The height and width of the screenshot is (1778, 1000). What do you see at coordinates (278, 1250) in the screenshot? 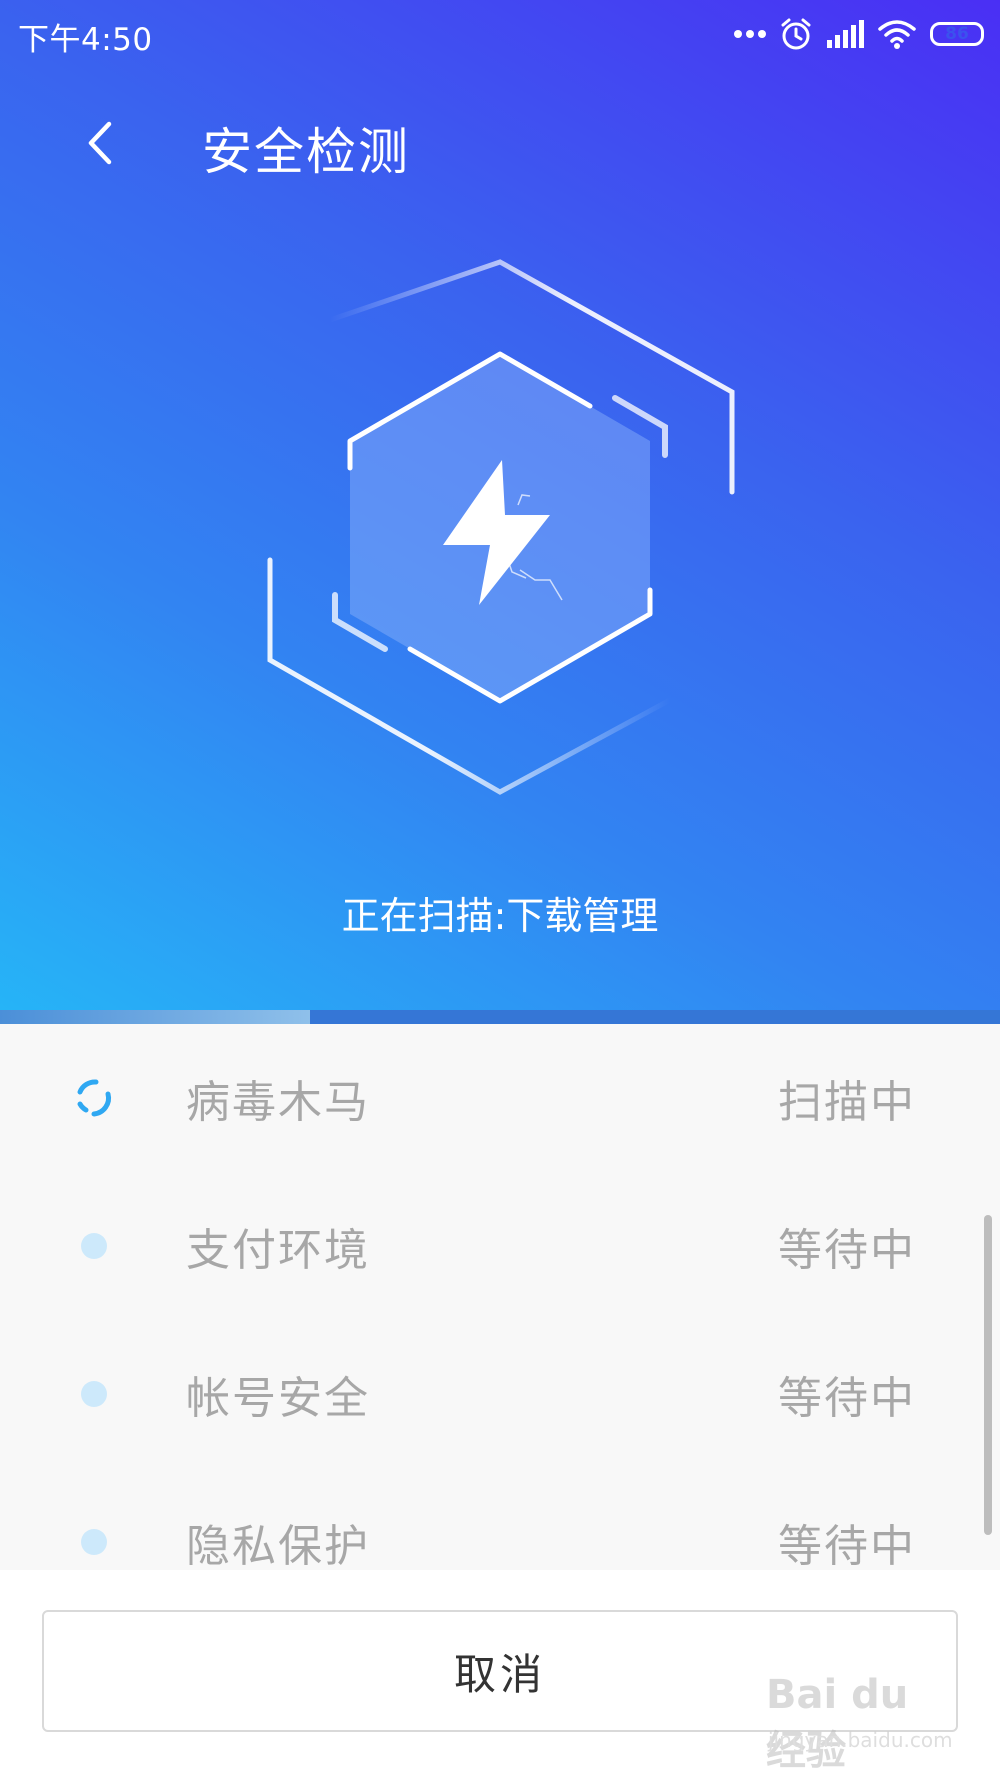
I see `list-item-label: 支付环境` at bounding box center [278, 1250].